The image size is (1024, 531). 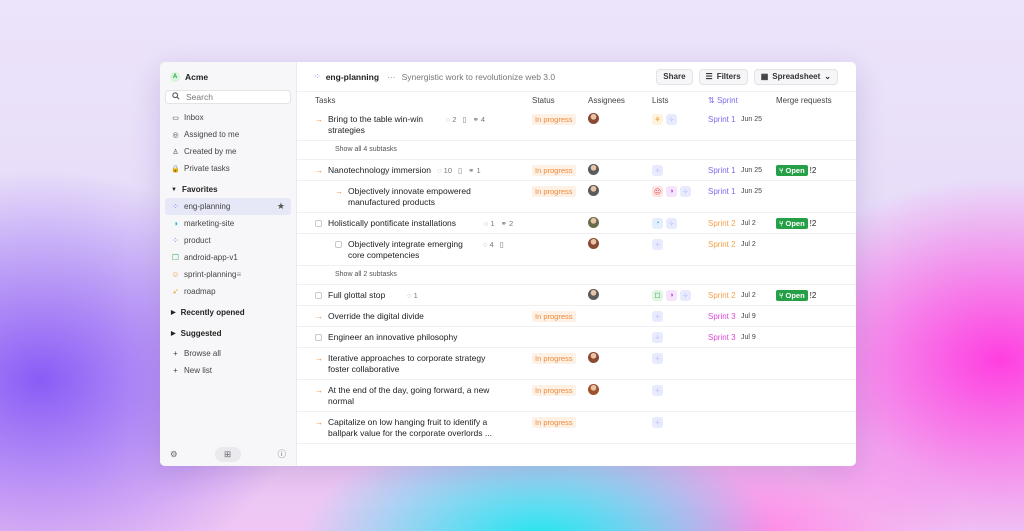 I want to click on task-title: Nanotechnology immersion, so click(x=379, y=170).